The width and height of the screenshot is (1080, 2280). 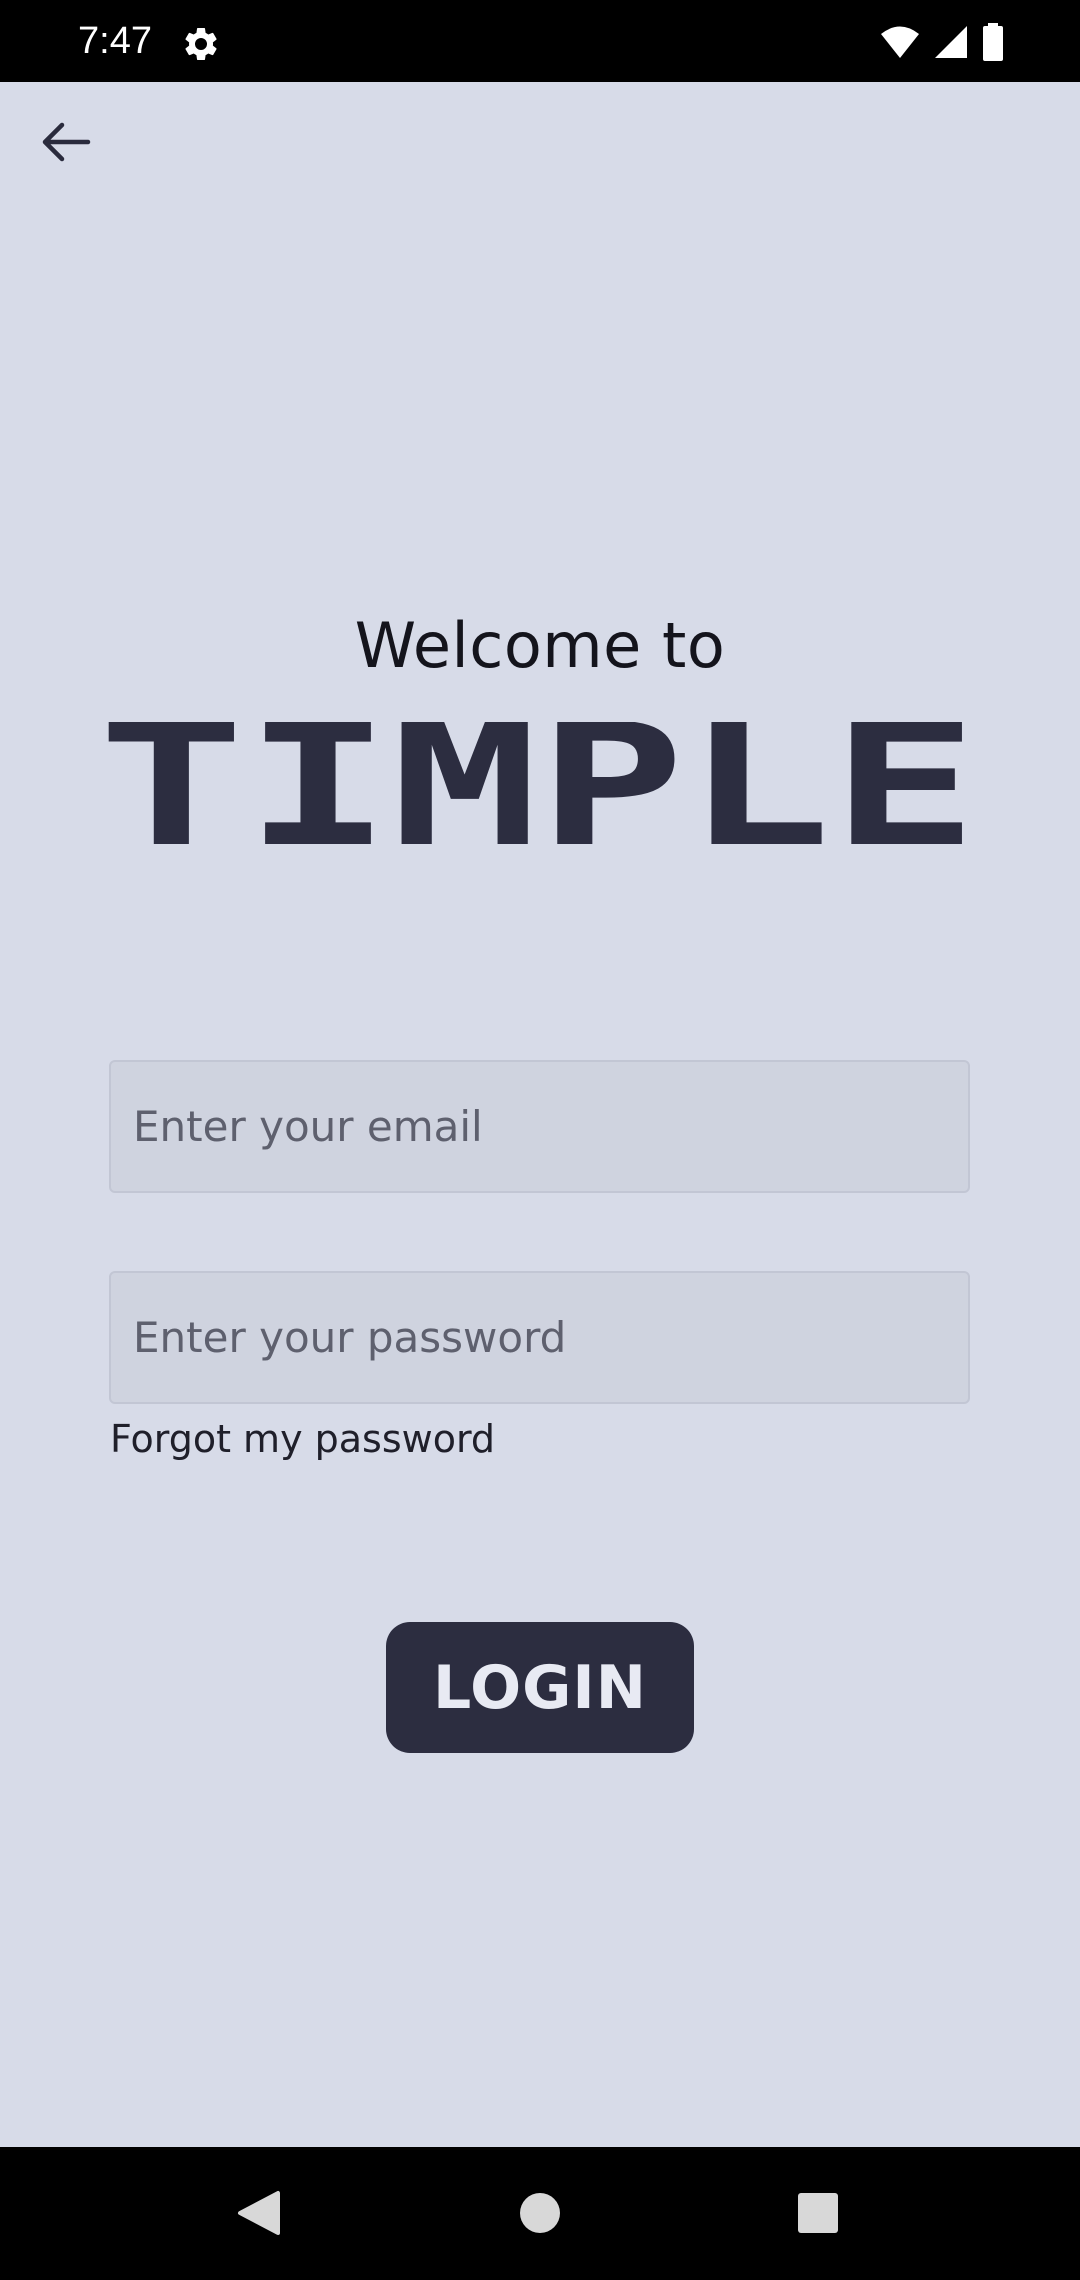 What do you see at coordinates (258, 2213) in the screenshot?
I see `nav-back-icon` at bounding box center [258, 2213].